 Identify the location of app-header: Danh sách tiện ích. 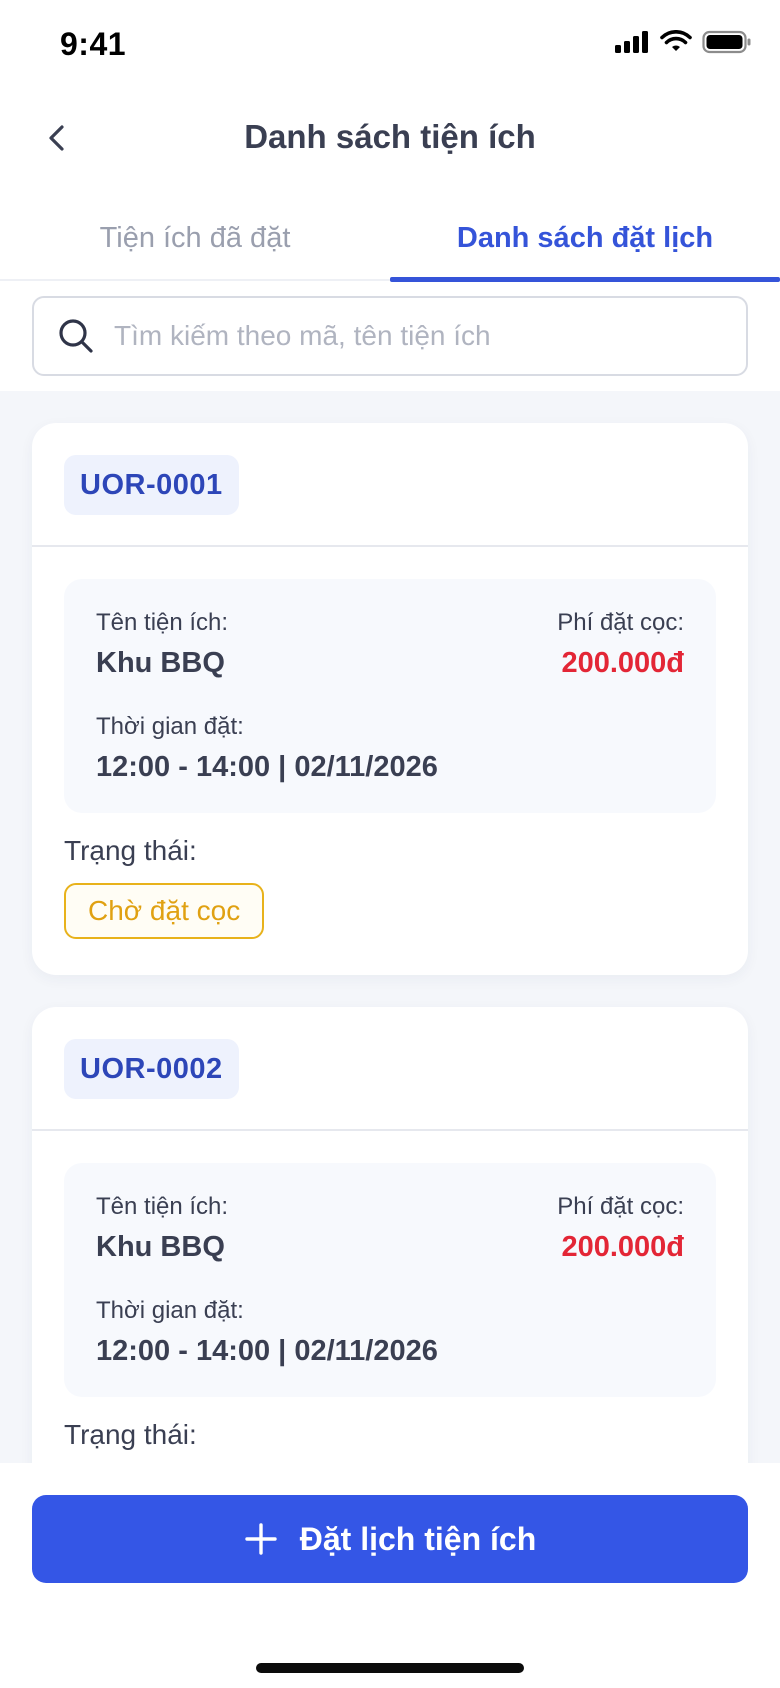
(390, 138).